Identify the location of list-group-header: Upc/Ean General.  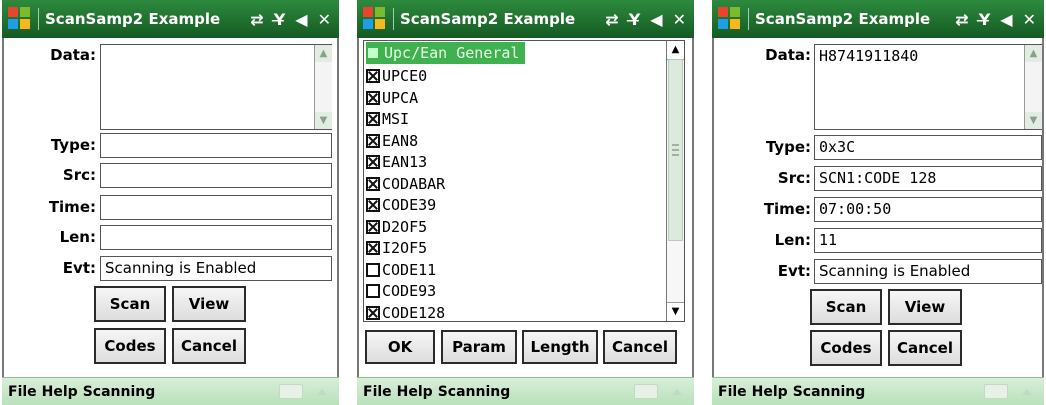
(446, 53).